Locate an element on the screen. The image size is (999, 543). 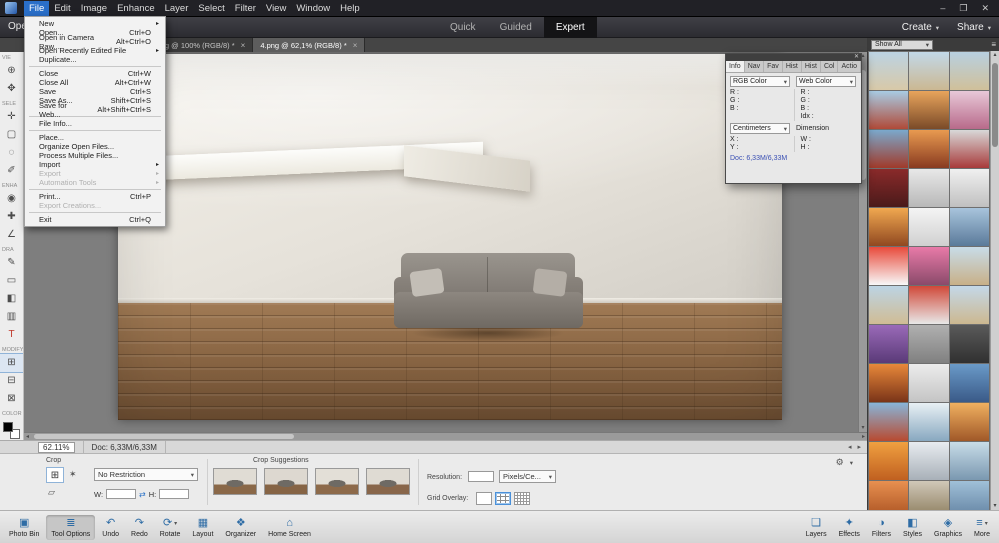
file-menu-item-open-recently-edited-file: Open Recently Edited File ▸ is located at coordinates (95, 50).